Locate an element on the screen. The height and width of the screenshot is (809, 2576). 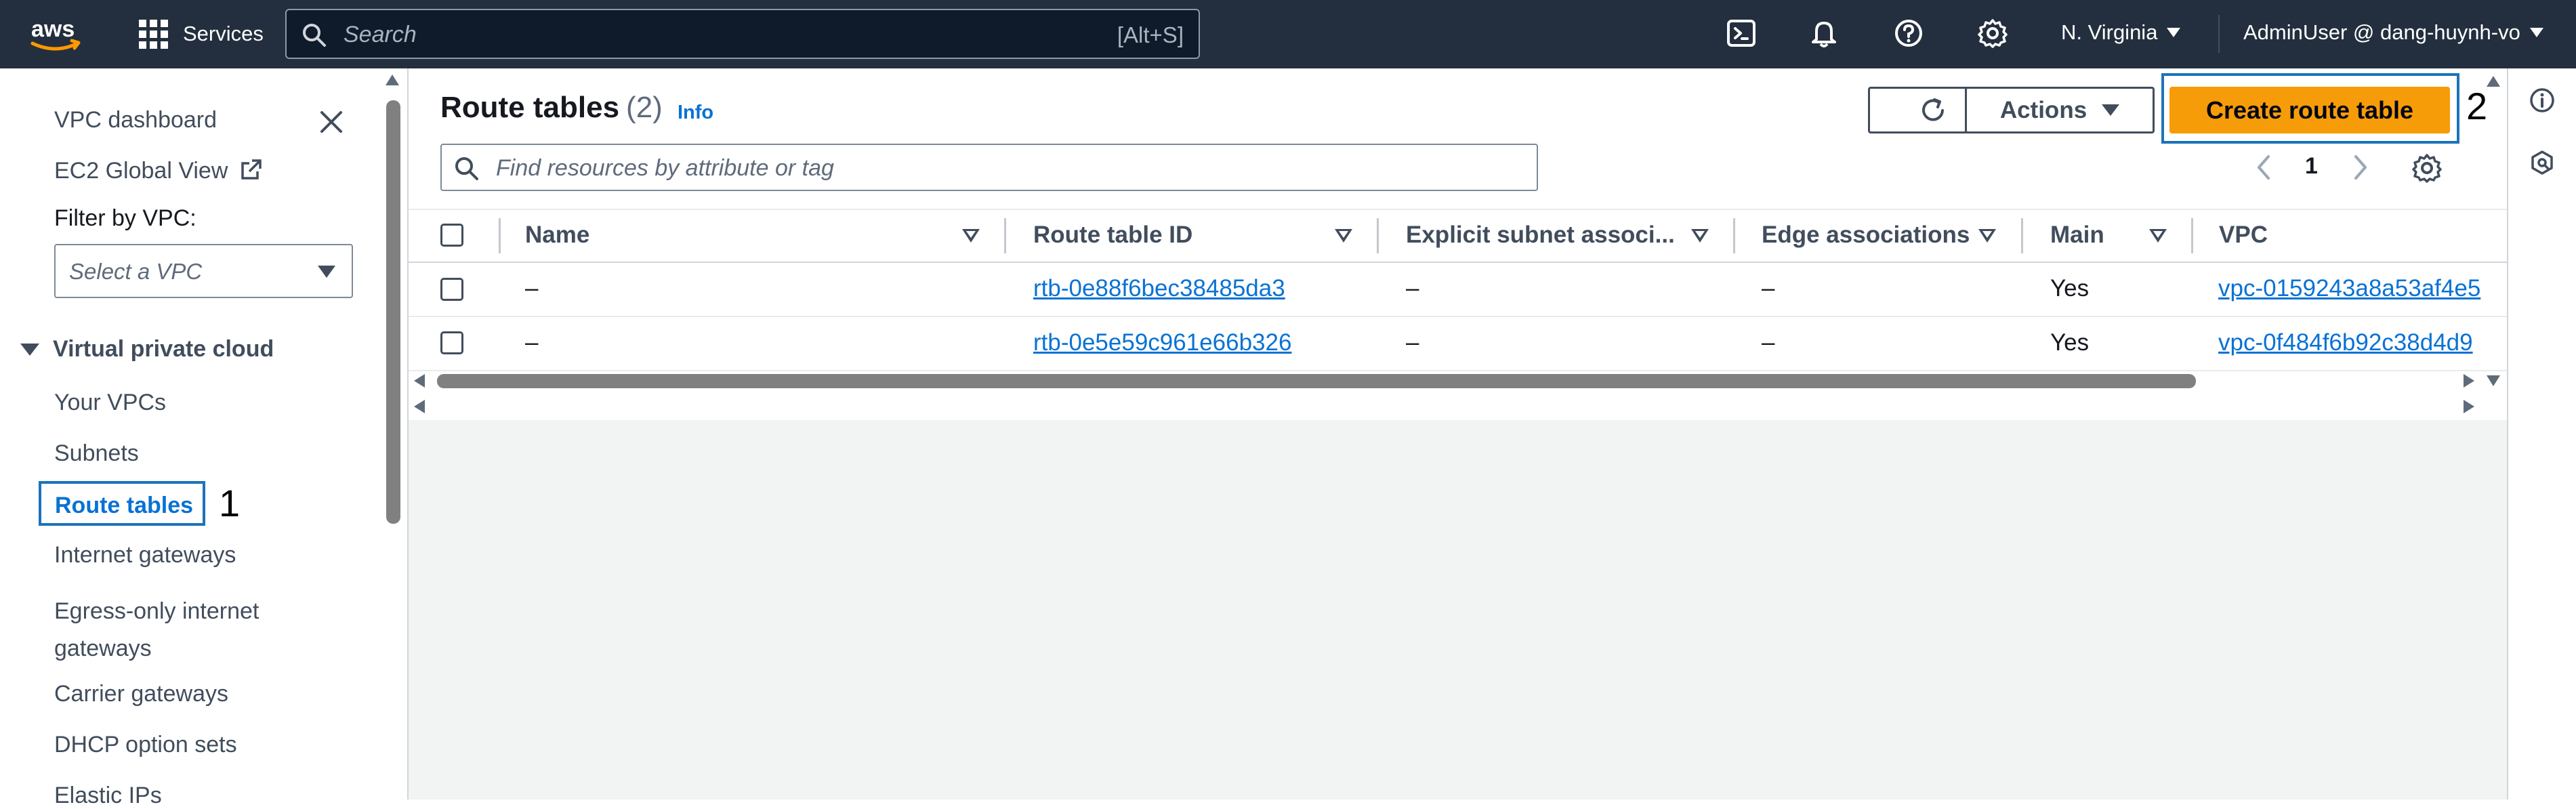
vpc-filter-select: Select a VPC is located at coordinates (203, 271).